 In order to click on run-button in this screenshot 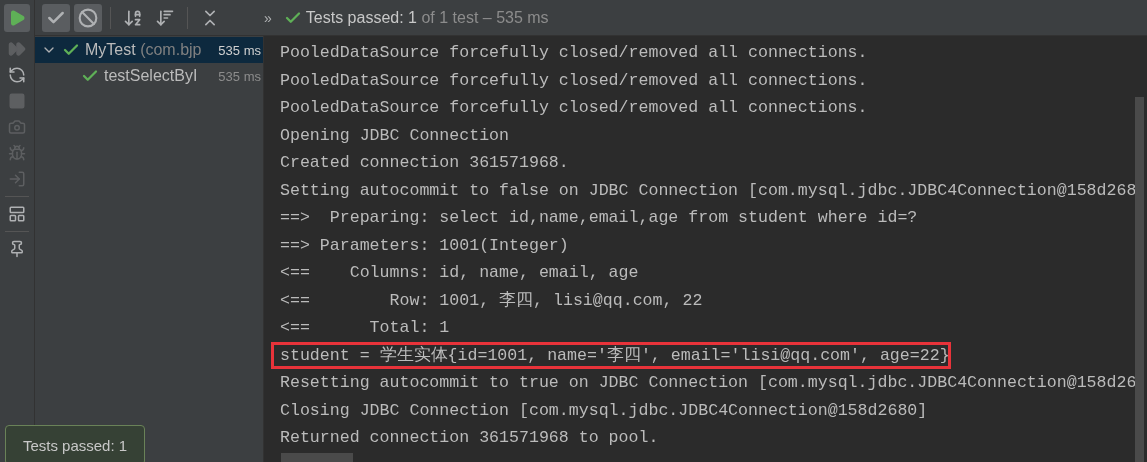, I will do `click(17, 18)`.